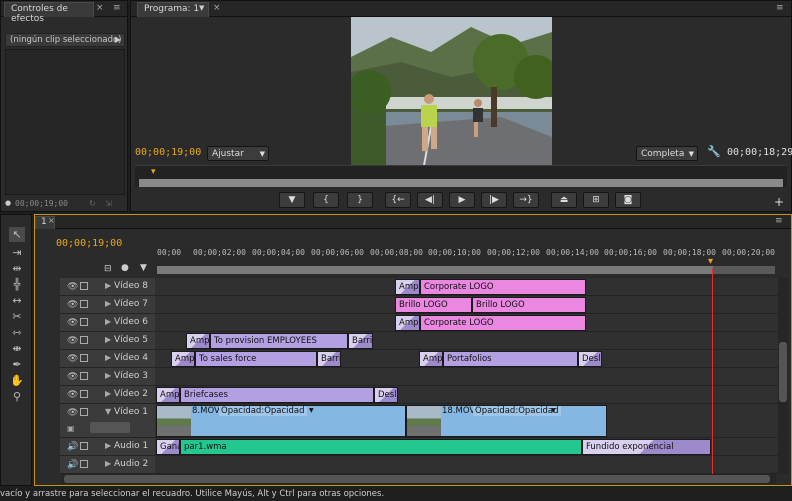  What do you see at coordinates (435, 270) in the screenshot?
I see `work-area-bar` at bounding box center [435, 270].